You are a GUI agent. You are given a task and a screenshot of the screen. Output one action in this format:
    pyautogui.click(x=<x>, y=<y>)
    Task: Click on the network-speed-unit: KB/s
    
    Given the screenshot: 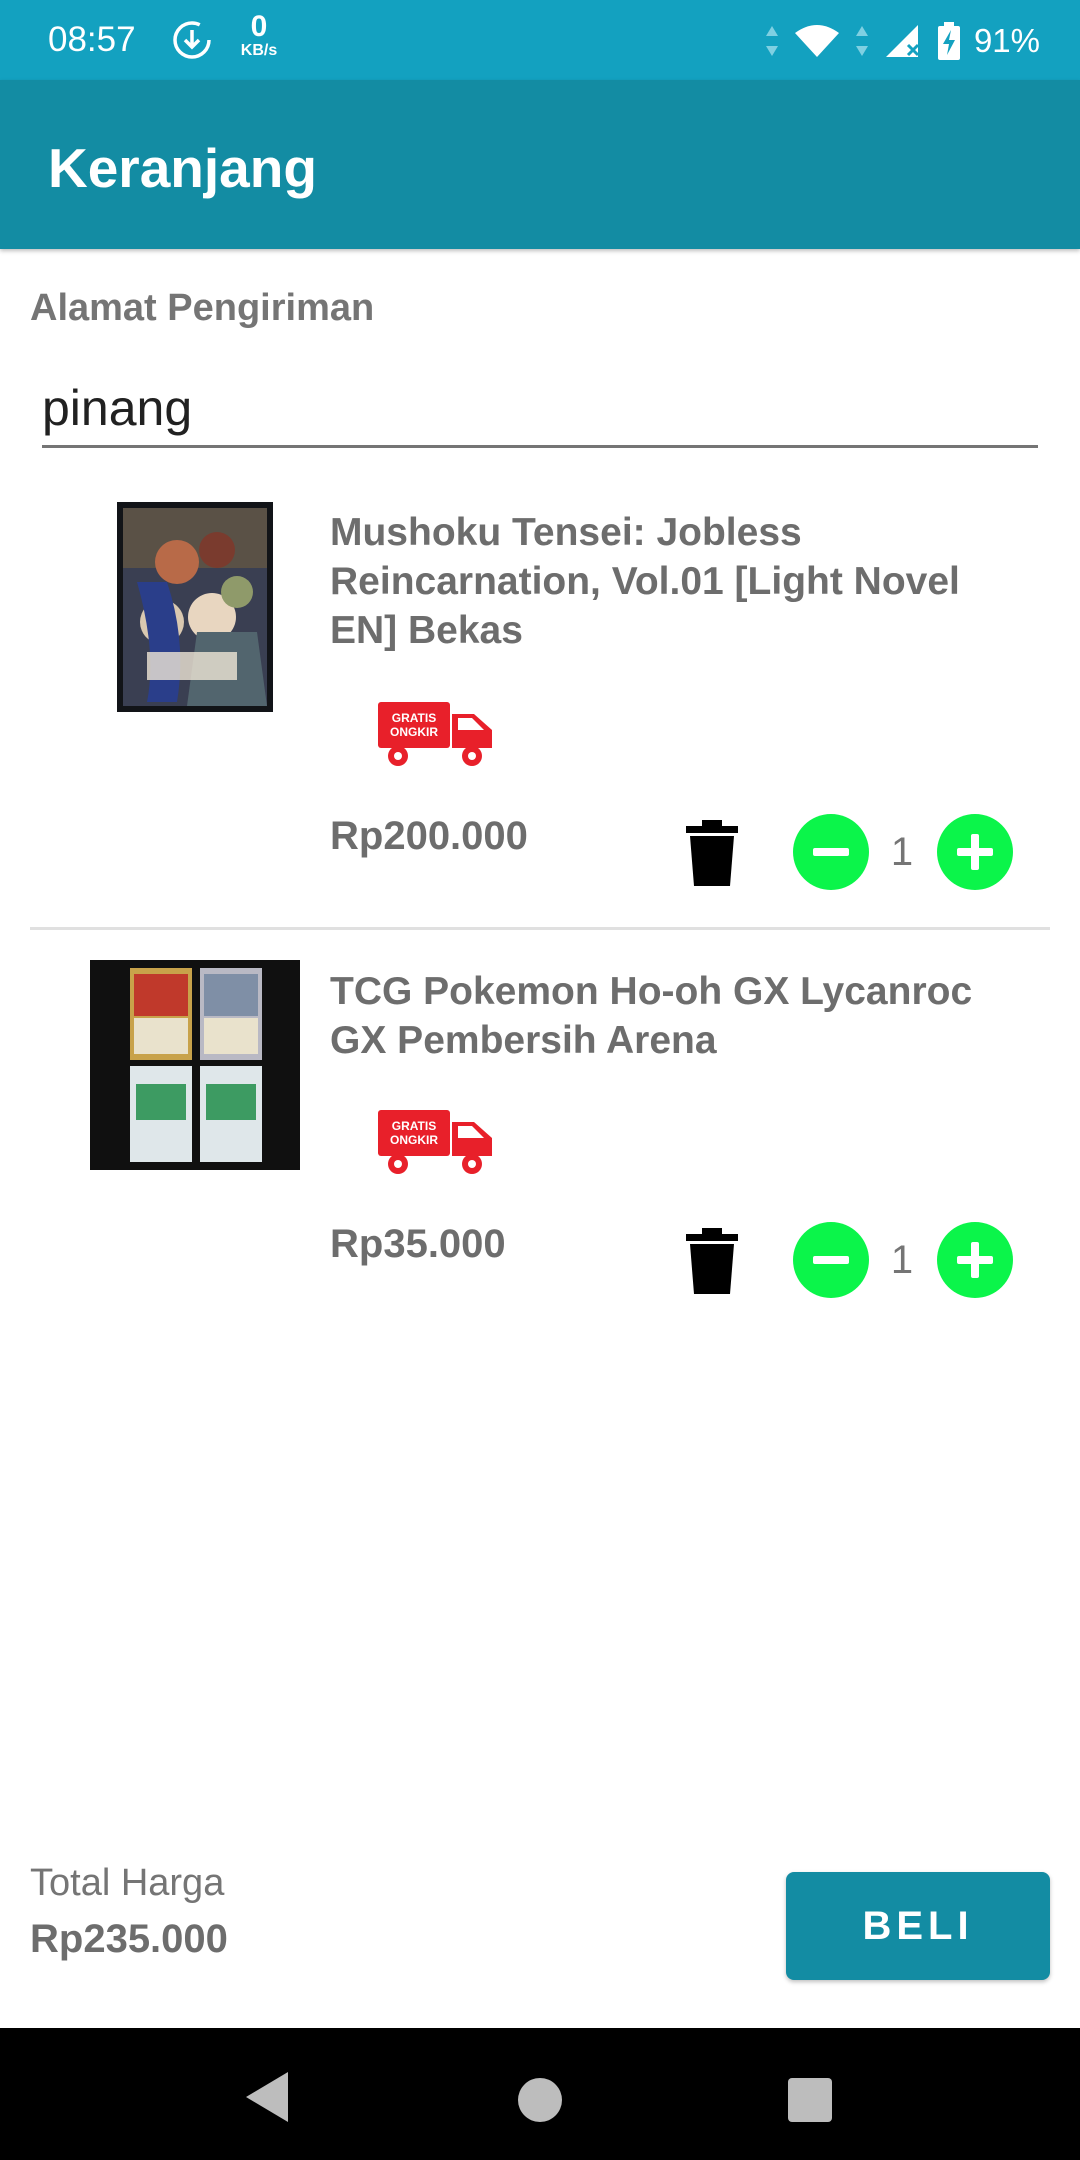 What is the action you would take?
    pyautogui.click(x=259, y=50)
    